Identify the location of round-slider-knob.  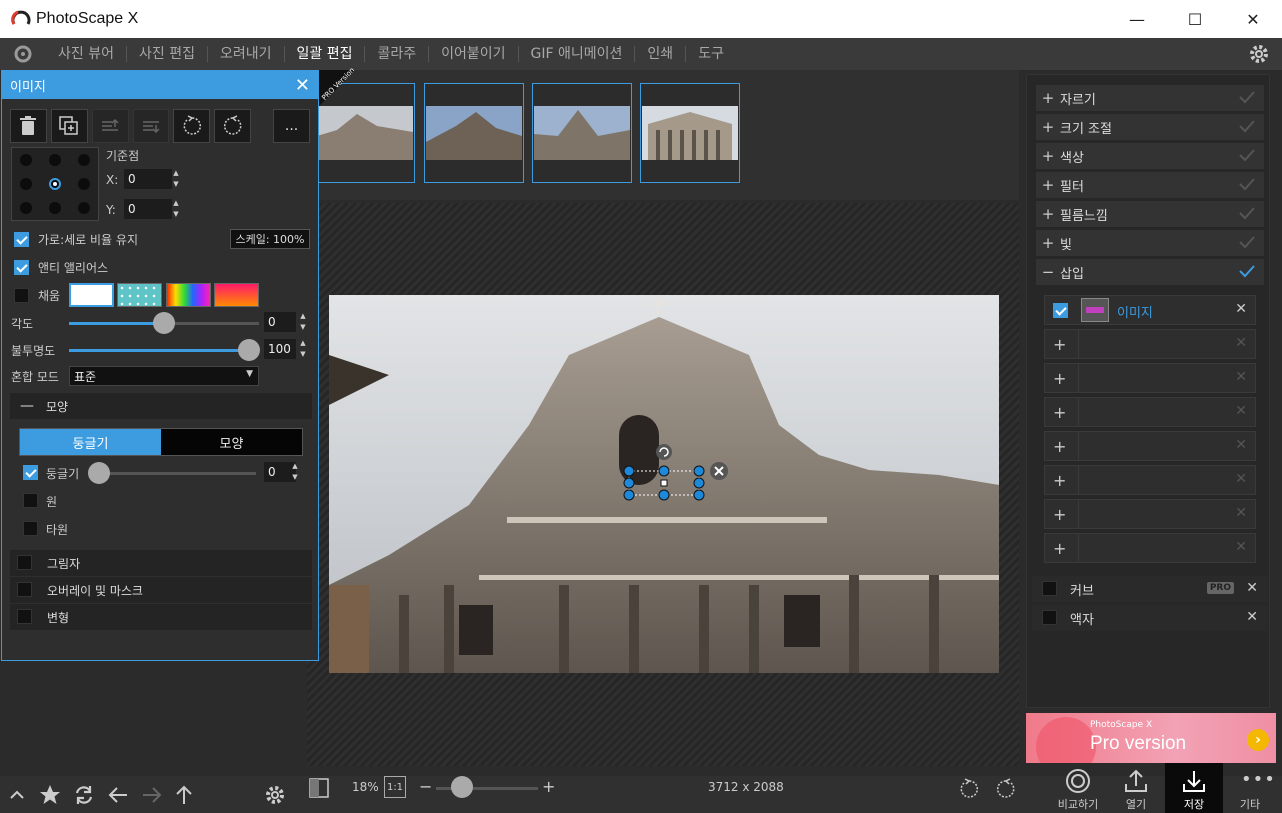
(99, 473).